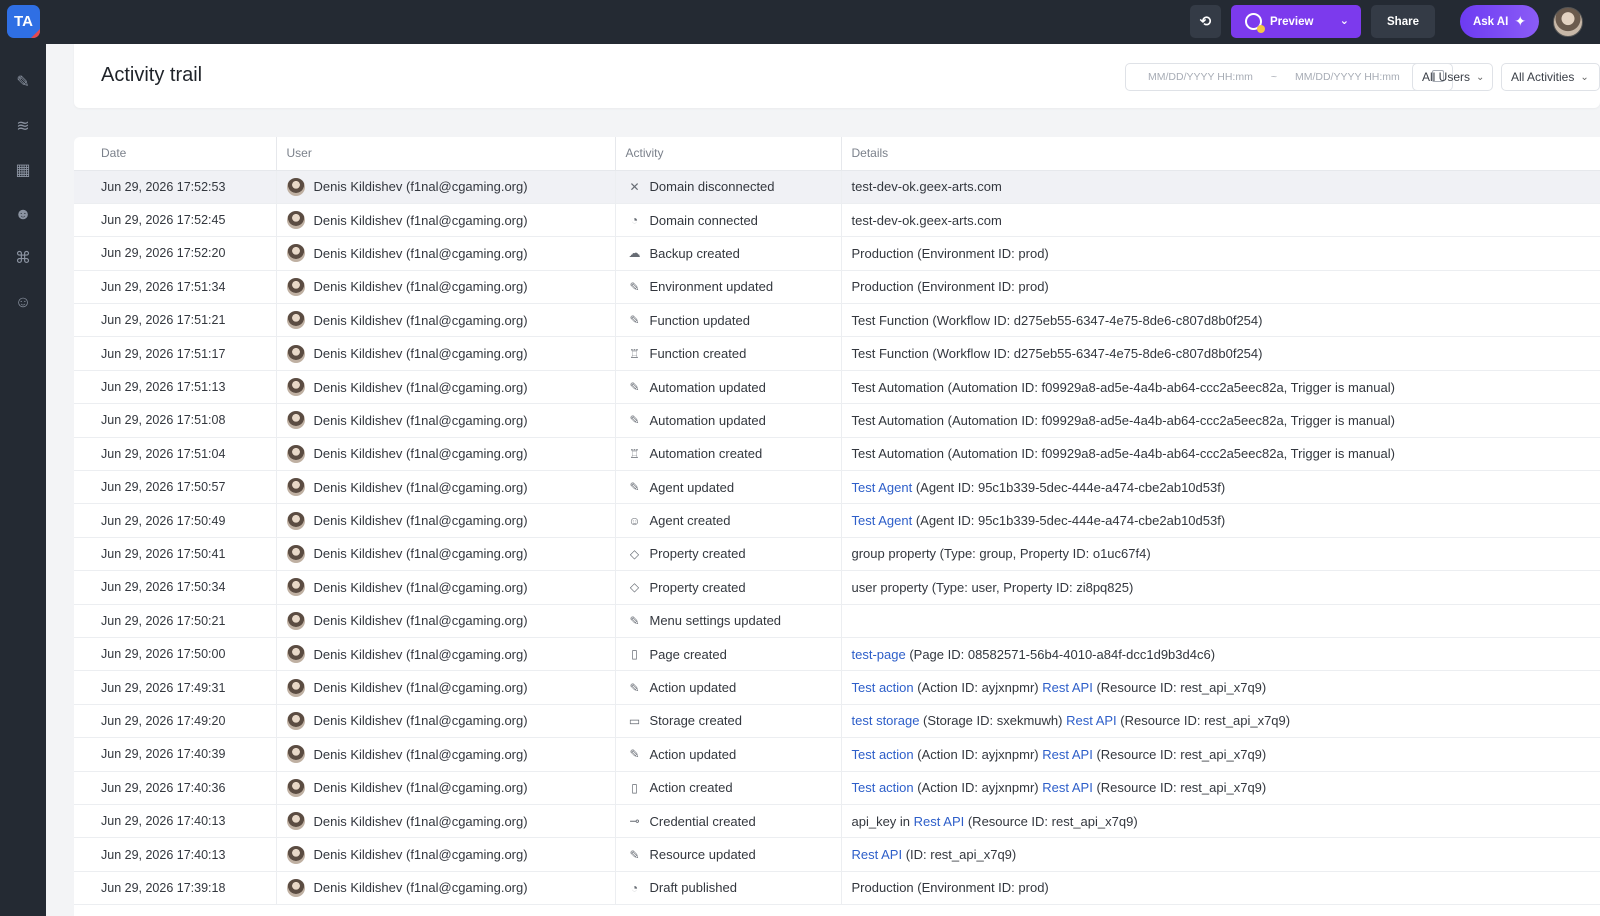 This screenshot has width=1600, height=916. I want to click on activity-label: Credential created, so click(702, 821).